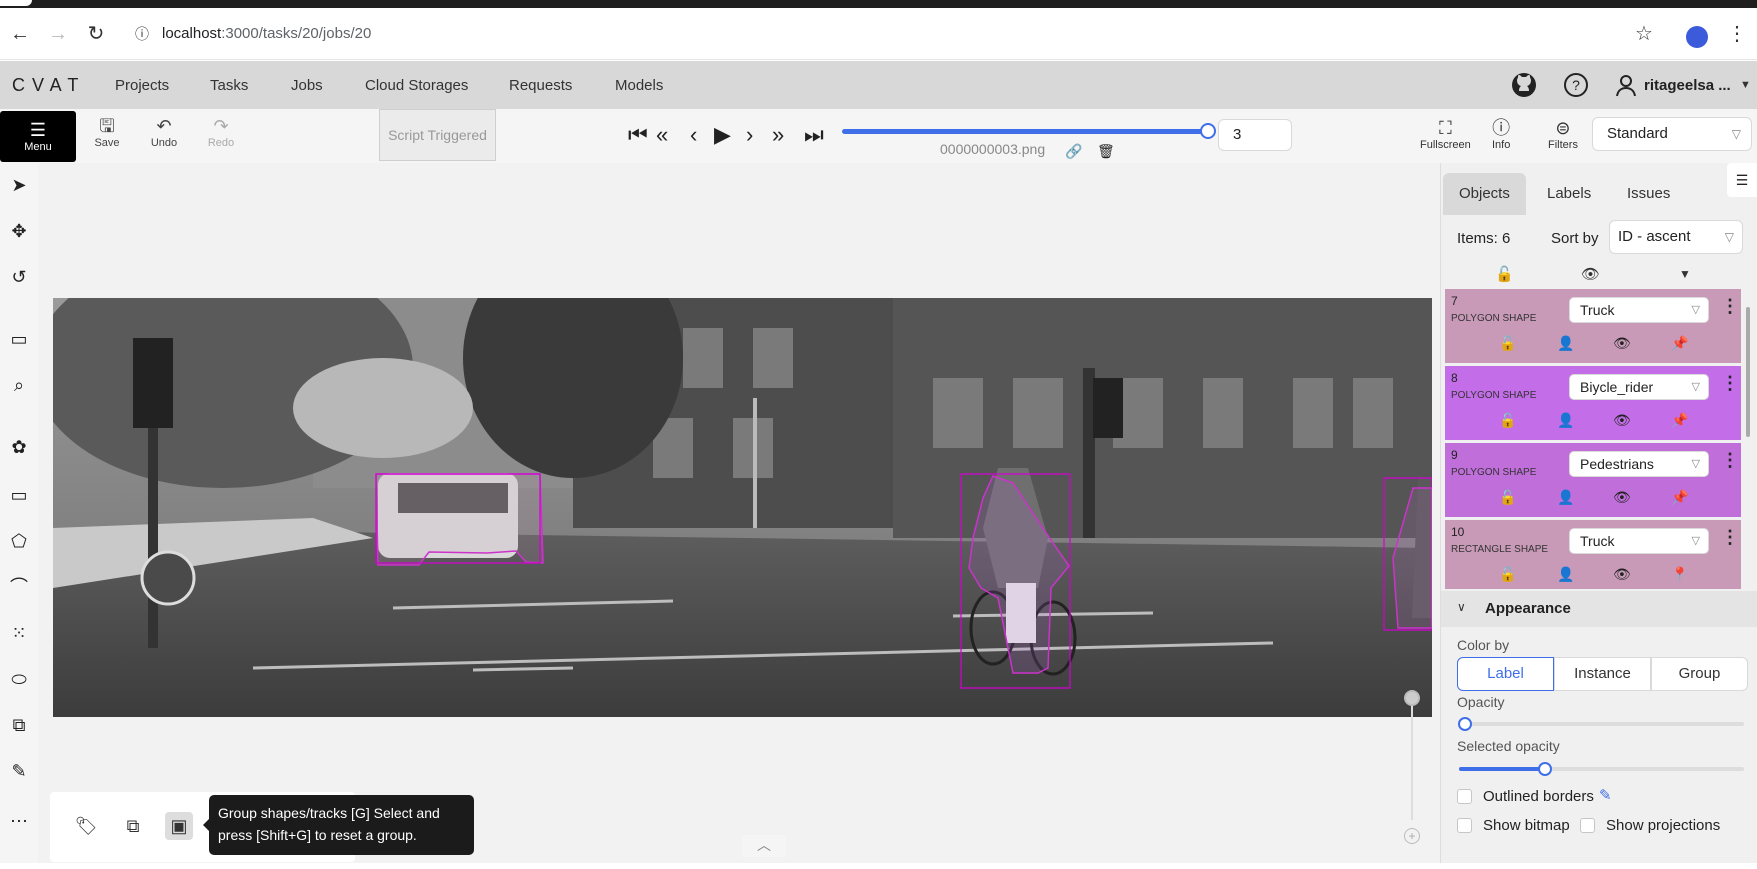 Image resolution: width=1757 pixels, height=869 pixels. I want to click on show-bitmap-checkbox, so click(1464, 825).